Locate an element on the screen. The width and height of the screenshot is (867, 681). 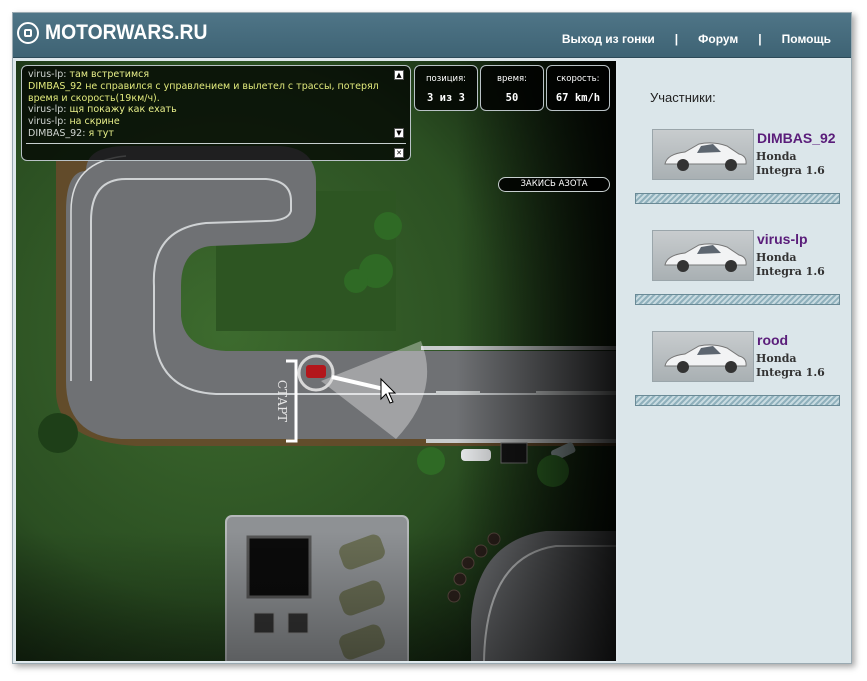
help-link: Помощь is located at coordinates (806, 39).